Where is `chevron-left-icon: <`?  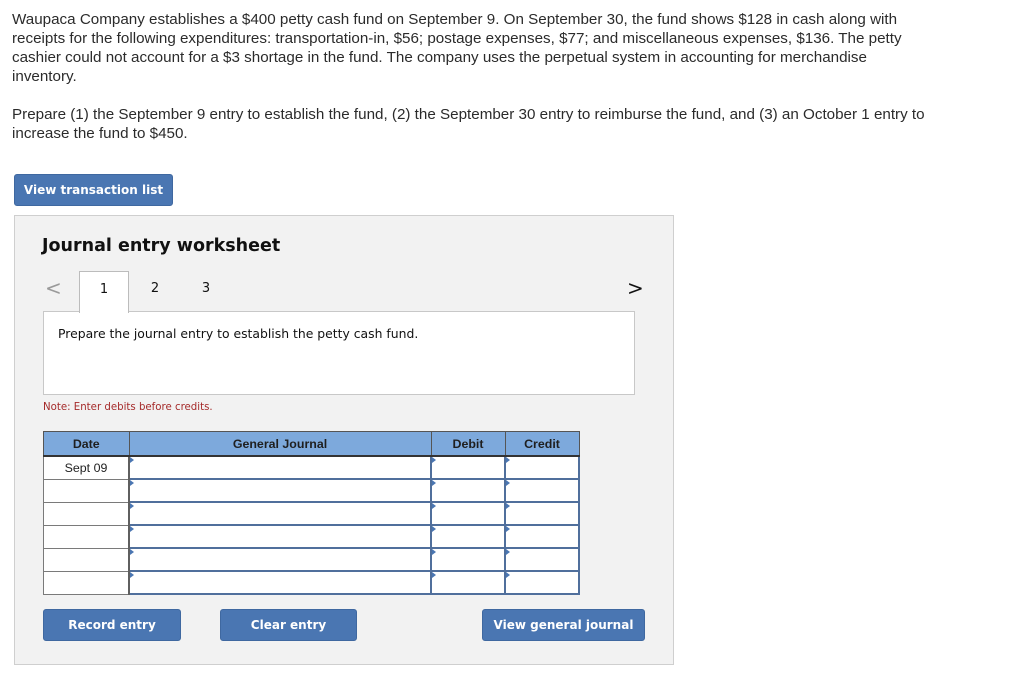 chevron-left-icon: < is located at coordinates (53, 288).